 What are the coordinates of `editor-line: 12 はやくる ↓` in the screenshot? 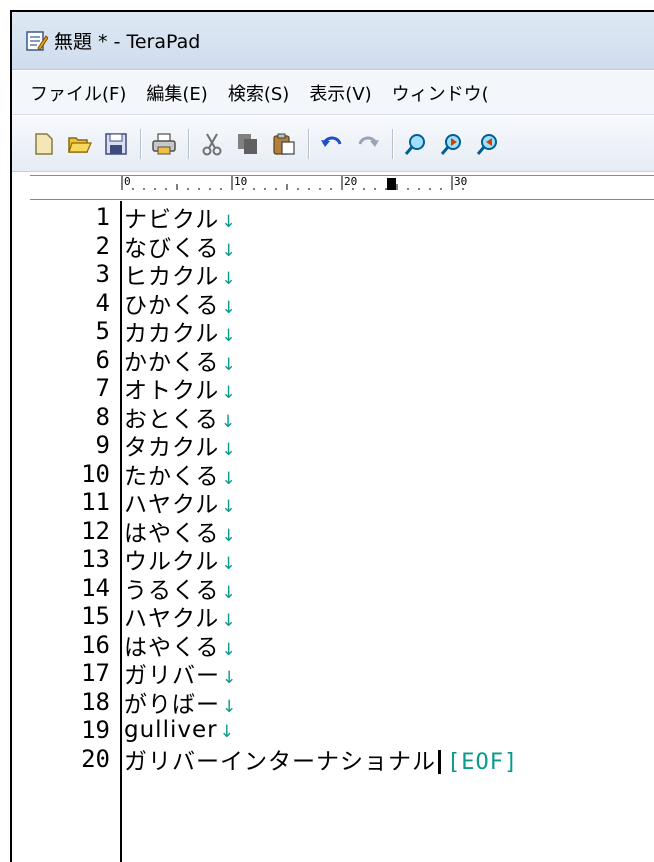 It's located at (124, 531).